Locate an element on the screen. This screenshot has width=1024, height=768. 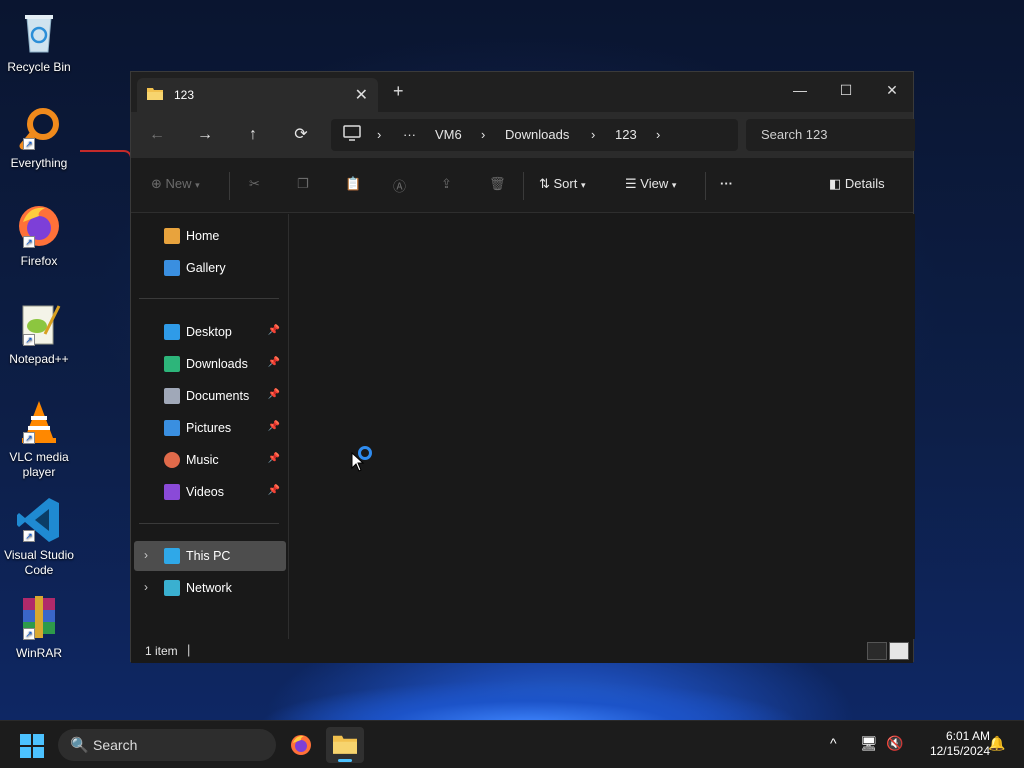
sidebar-item-this-pc: › This PC is located at coordinates (210, 556).